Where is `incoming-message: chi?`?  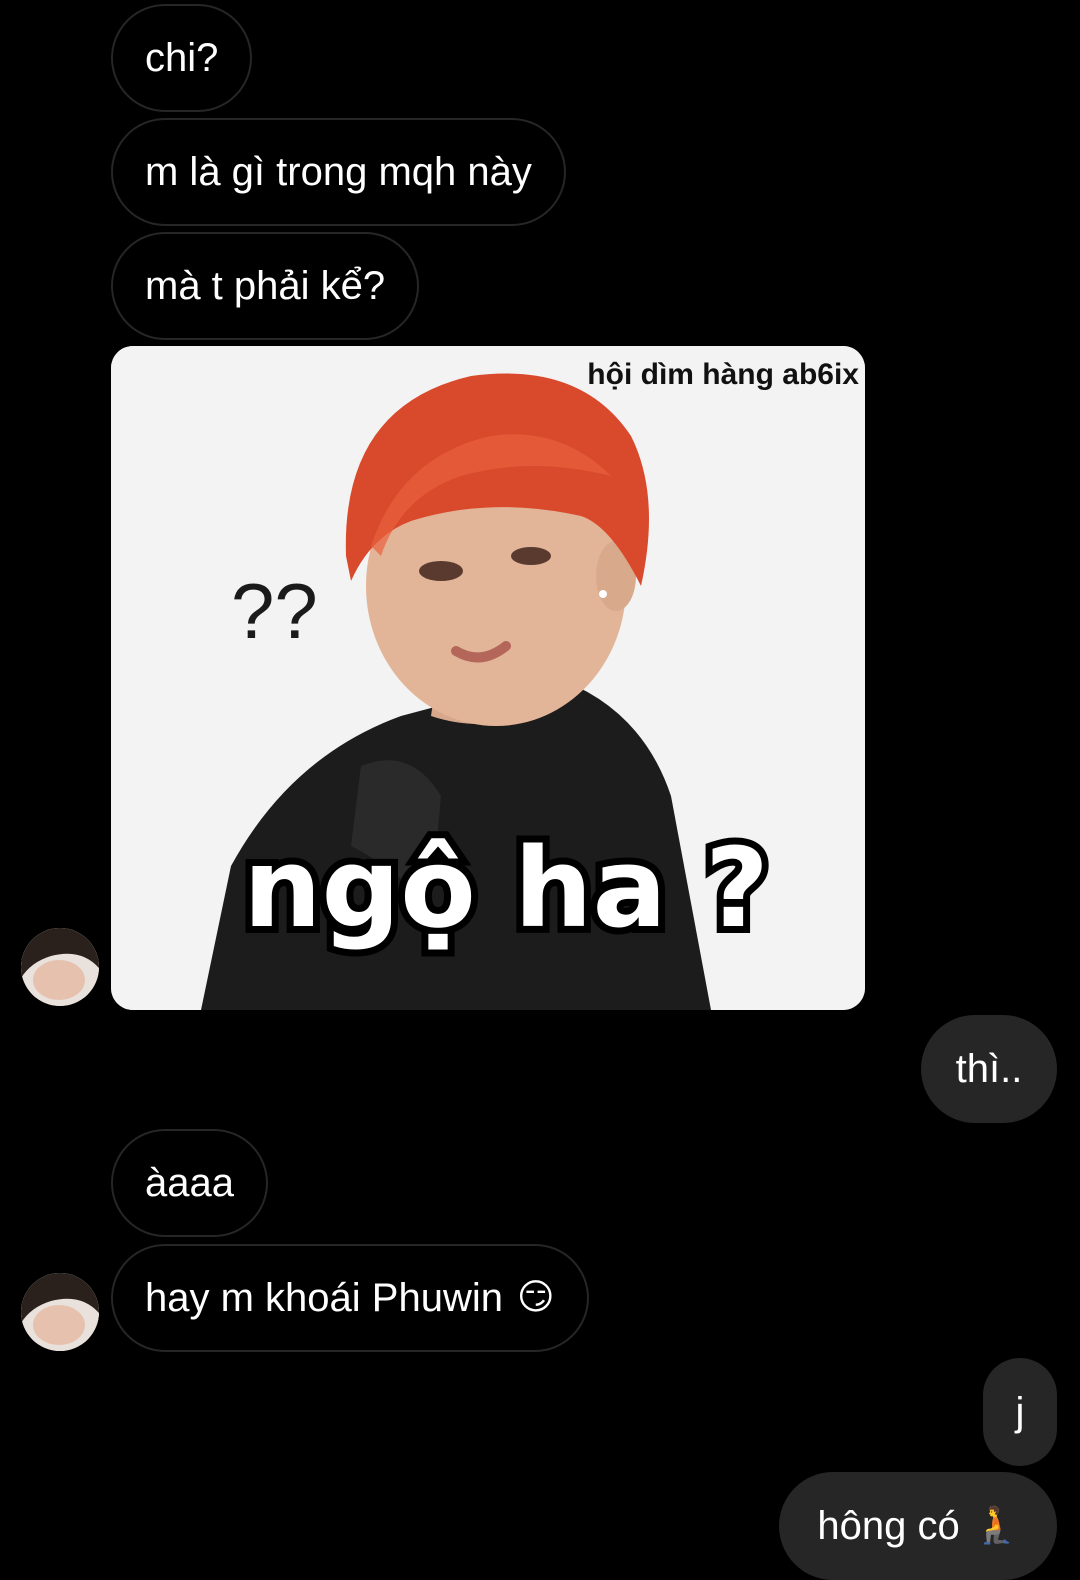 incoming-message: chi? is located at coordinates (182, 58).